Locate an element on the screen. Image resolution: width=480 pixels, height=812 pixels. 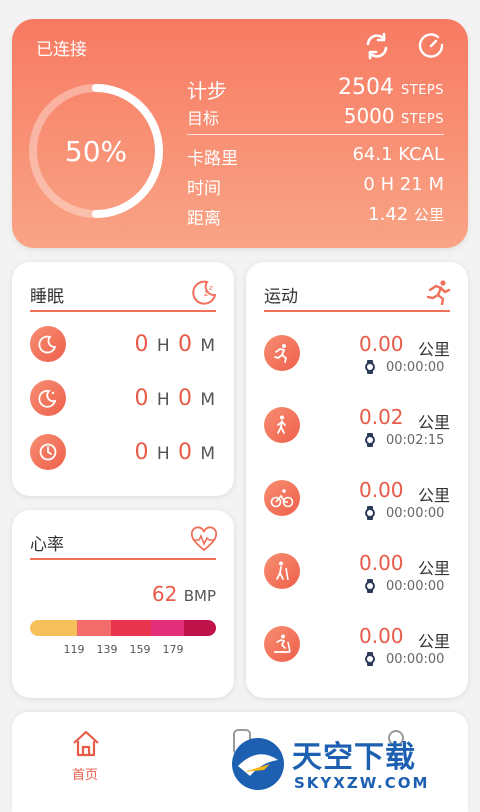
moon-star-icon is located at coordinates (48, 398).